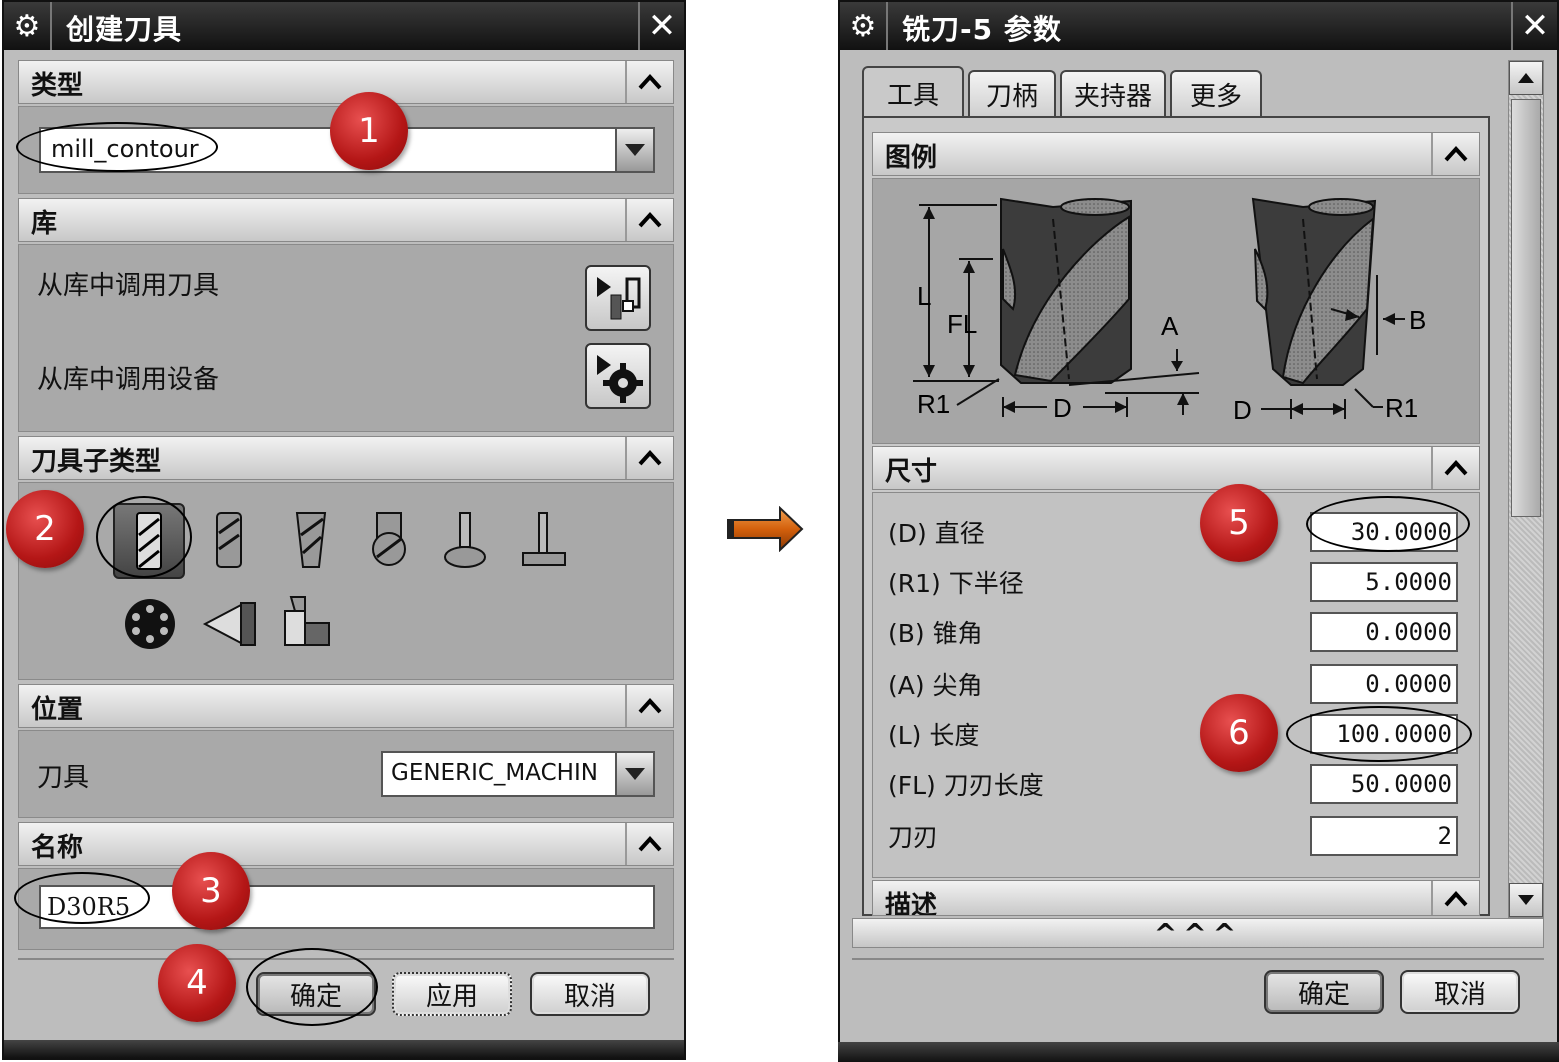  What do you see at coordinates (57, 710) in the screenshot?
I see `section-location-title: 位置` at bounding box center [57, 710].